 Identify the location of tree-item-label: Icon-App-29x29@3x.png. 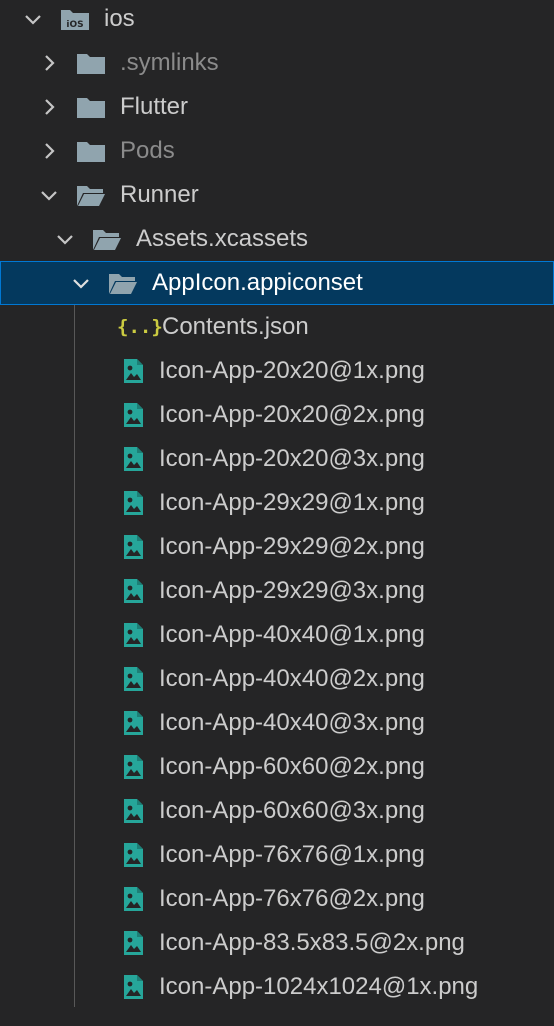
(292, 590).